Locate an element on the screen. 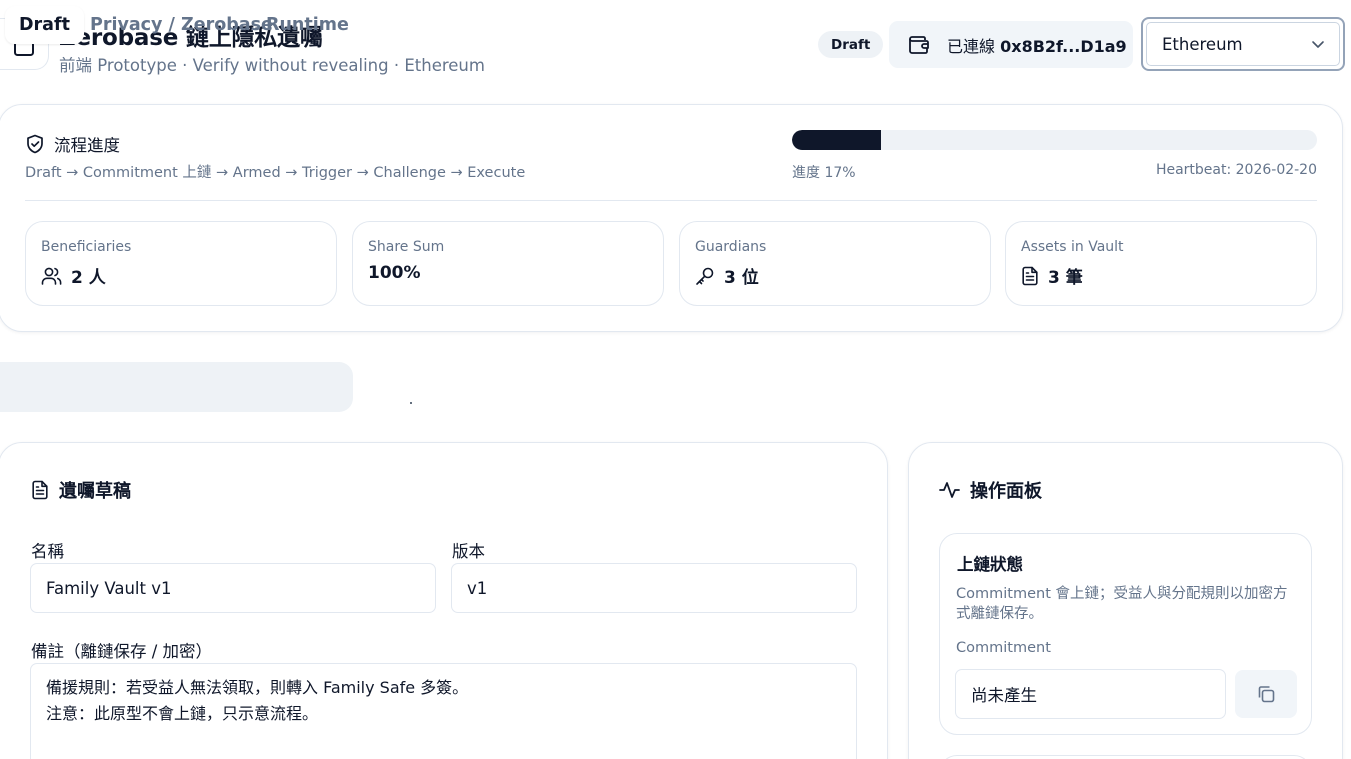  notes-label: 備註（離鏈保存 / 加密） is located at coordinates (122, 651).